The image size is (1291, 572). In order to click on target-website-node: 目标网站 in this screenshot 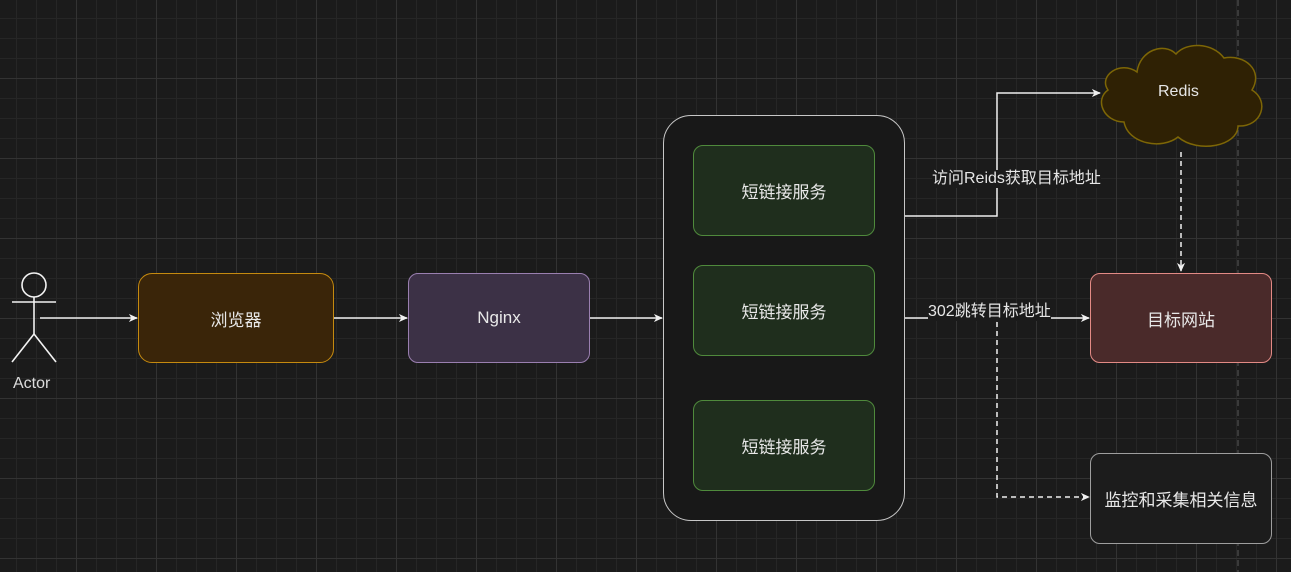, I will do `click(1181, 318)`.